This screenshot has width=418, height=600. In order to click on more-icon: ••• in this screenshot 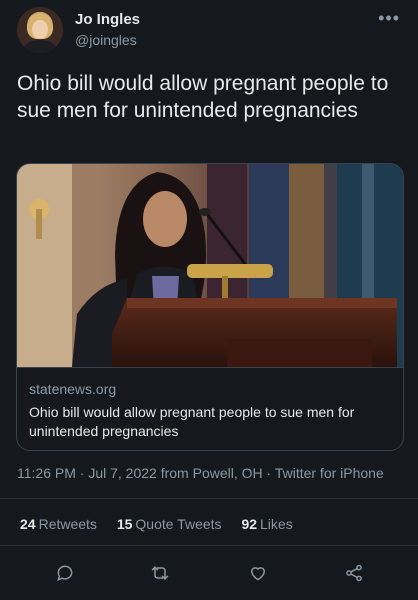, I will do `click(389, 18)`.